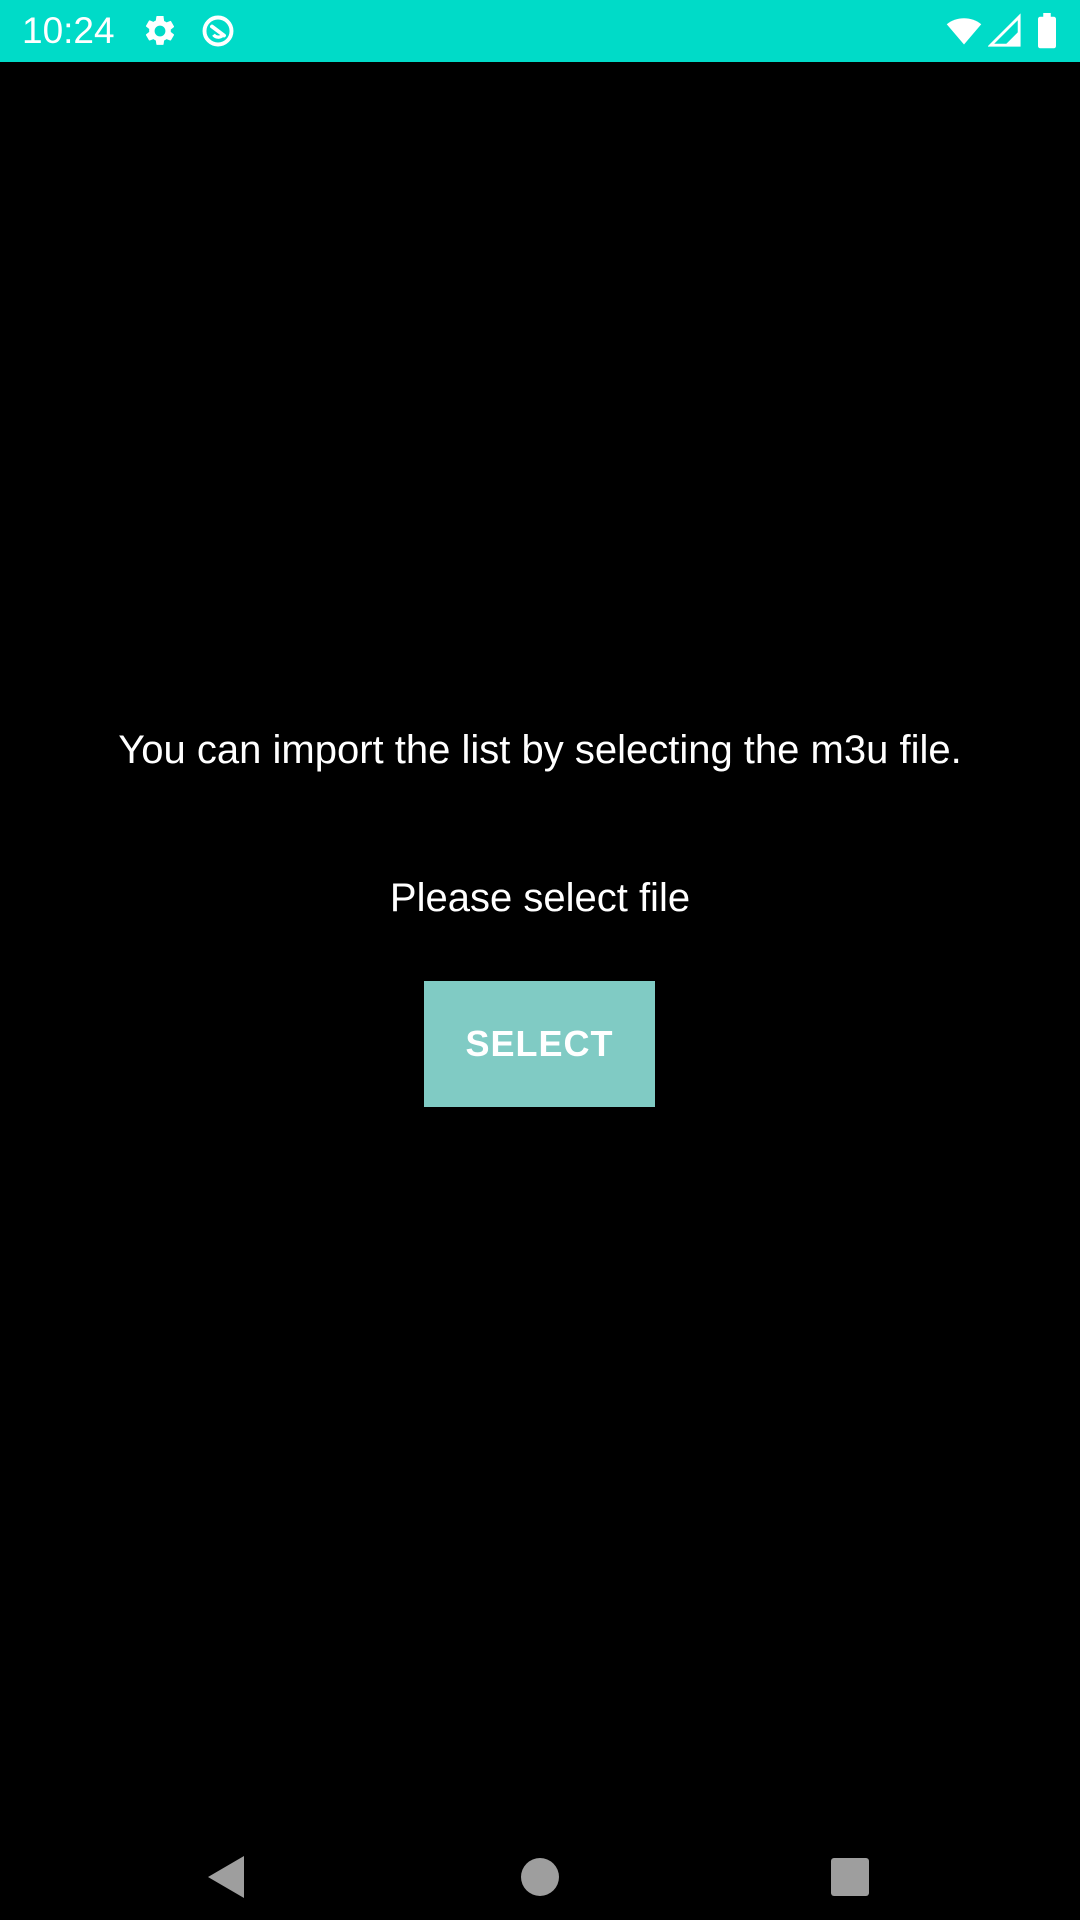 Image resolution: width=1080 pixels, height=1920 pixels. Describe the element at coordinates (964, 31) in the screenshot. I see `wifi-icon` at that location.